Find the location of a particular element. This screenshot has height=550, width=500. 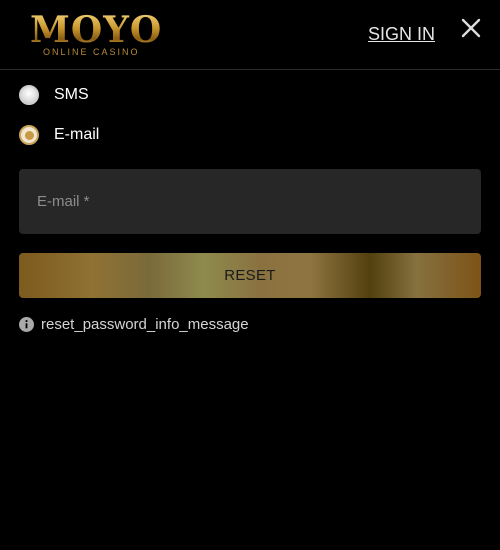

close-icon is located at coordinates (471, 28).